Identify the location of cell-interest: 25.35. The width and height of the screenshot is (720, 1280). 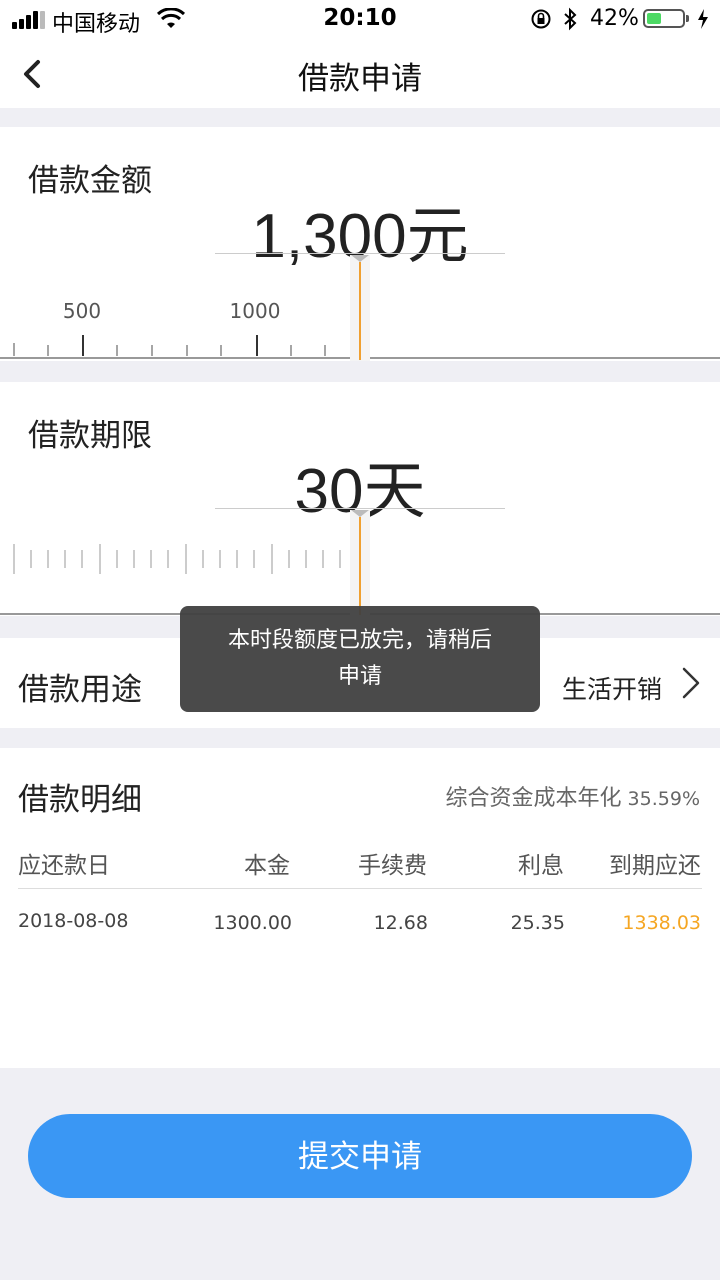
(537, 923).